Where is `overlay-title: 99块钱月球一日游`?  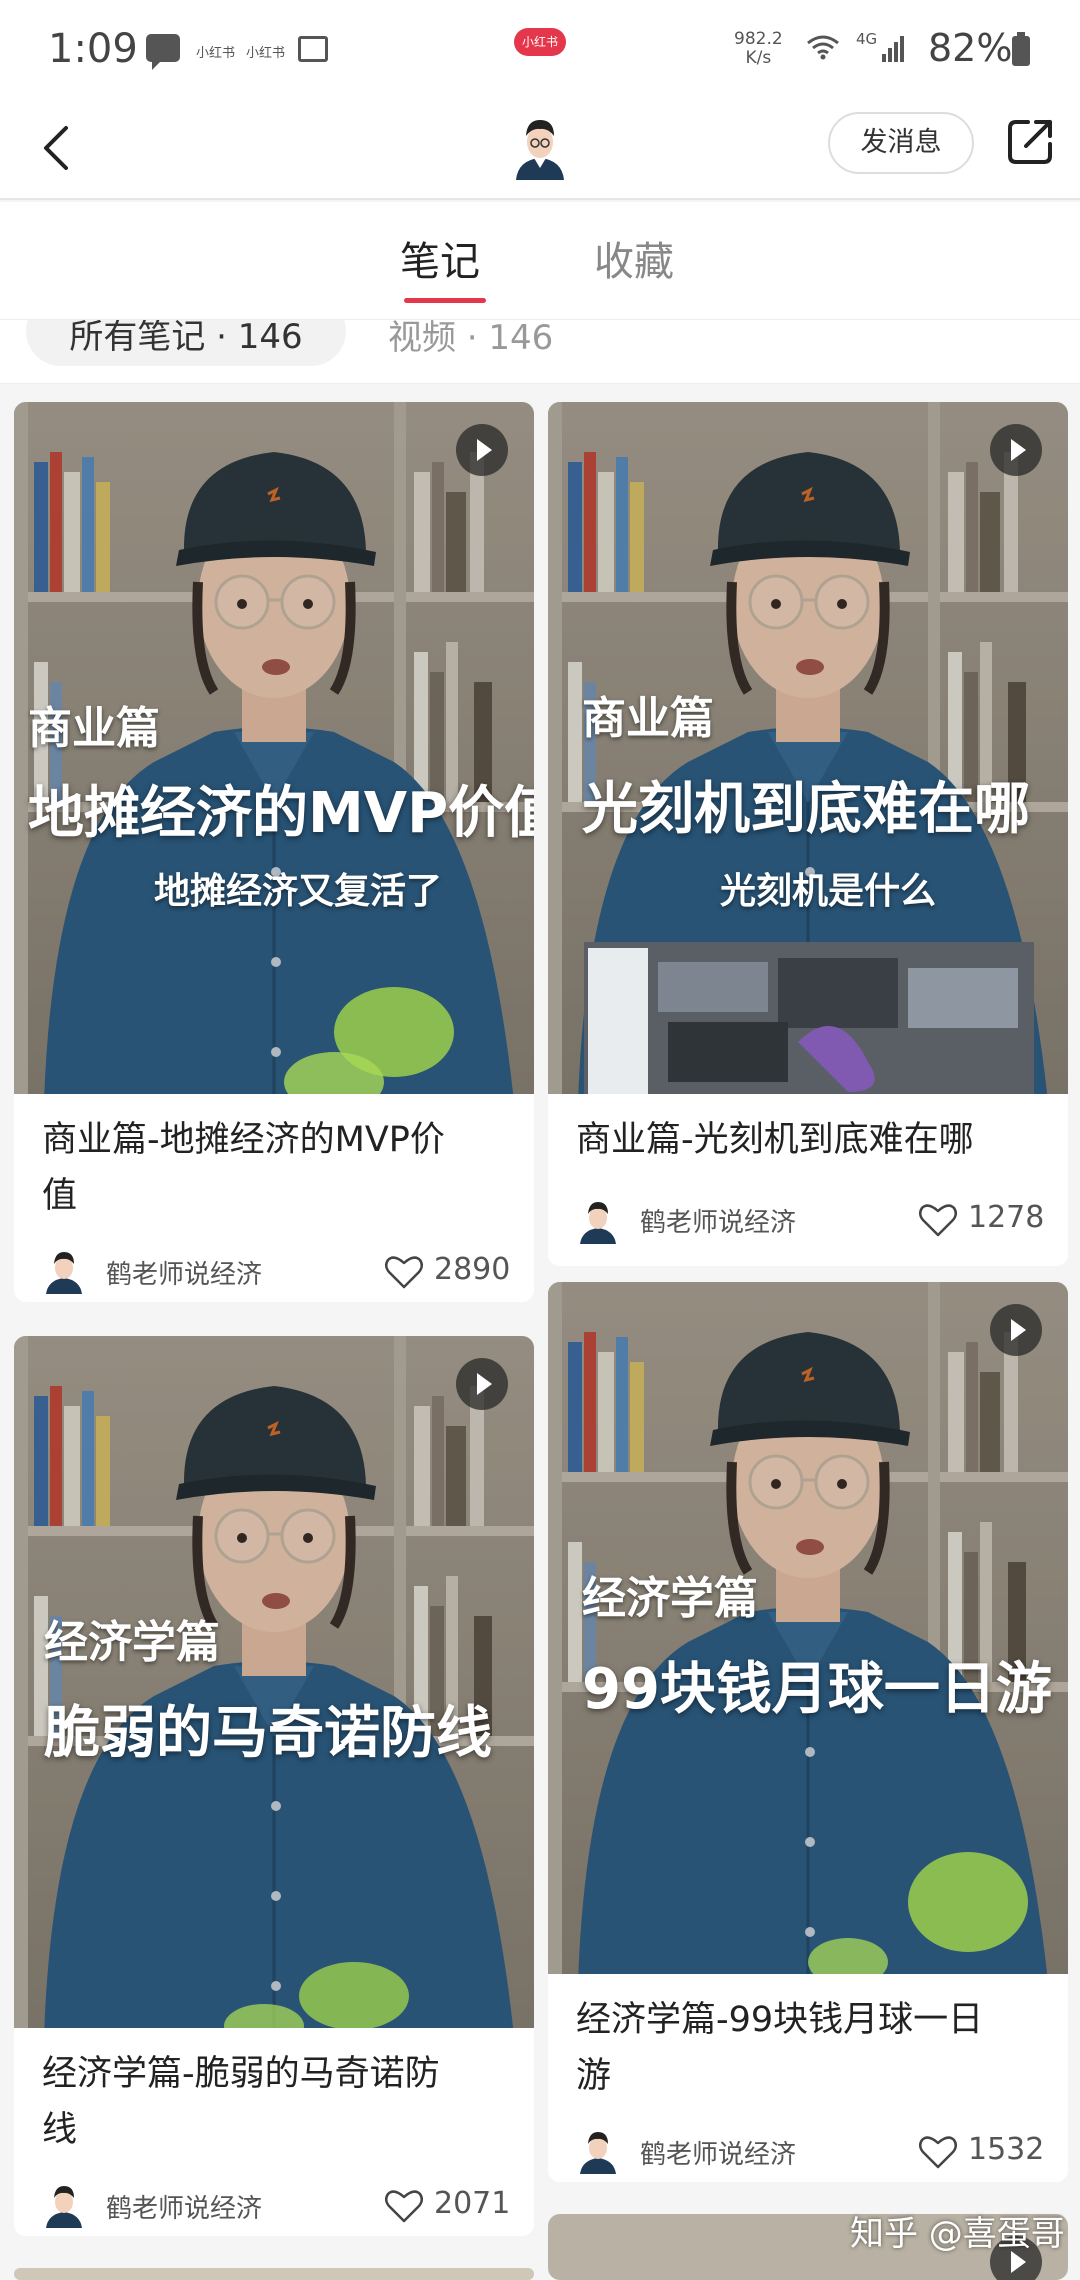 overlay-title: 99块钱月球一日游 is located at coordinates (817, 1689).